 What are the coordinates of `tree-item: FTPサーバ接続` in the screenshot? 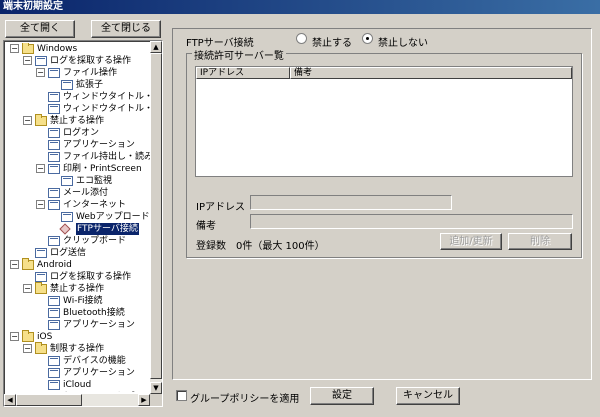 It's located at (78, 229).